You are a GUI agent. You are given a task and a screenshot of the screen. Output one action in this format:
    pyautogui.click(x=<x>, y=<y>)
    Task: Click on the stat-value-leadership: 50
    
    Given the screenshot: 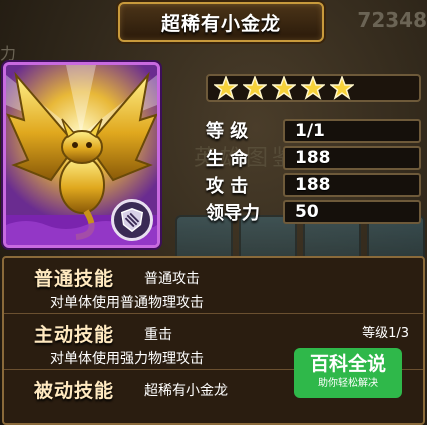 What is the action you would take?
    pyautogui.click(x=352, y=212)
    